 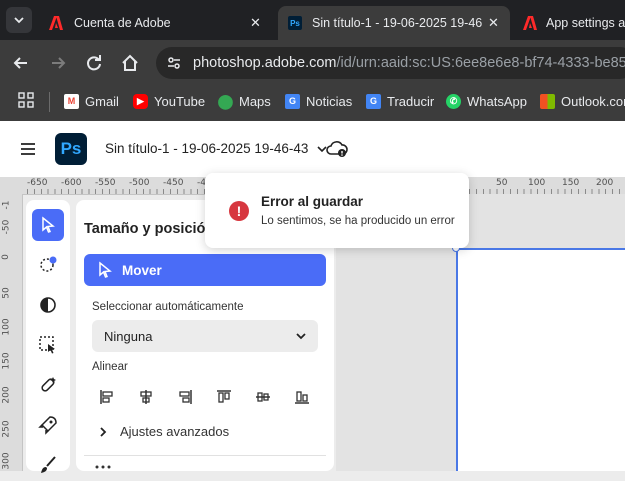 I want to click on tab-search-button, so click(x=19, y=20).